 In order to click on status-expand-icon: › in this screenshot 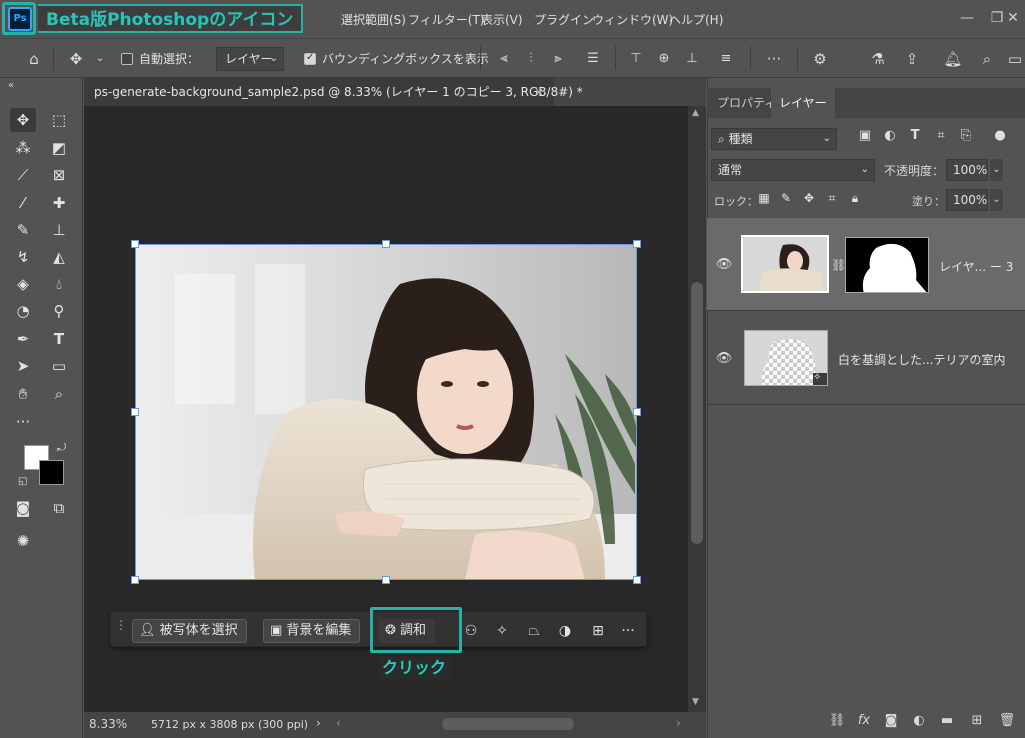, I will do `click(318, 723)`.